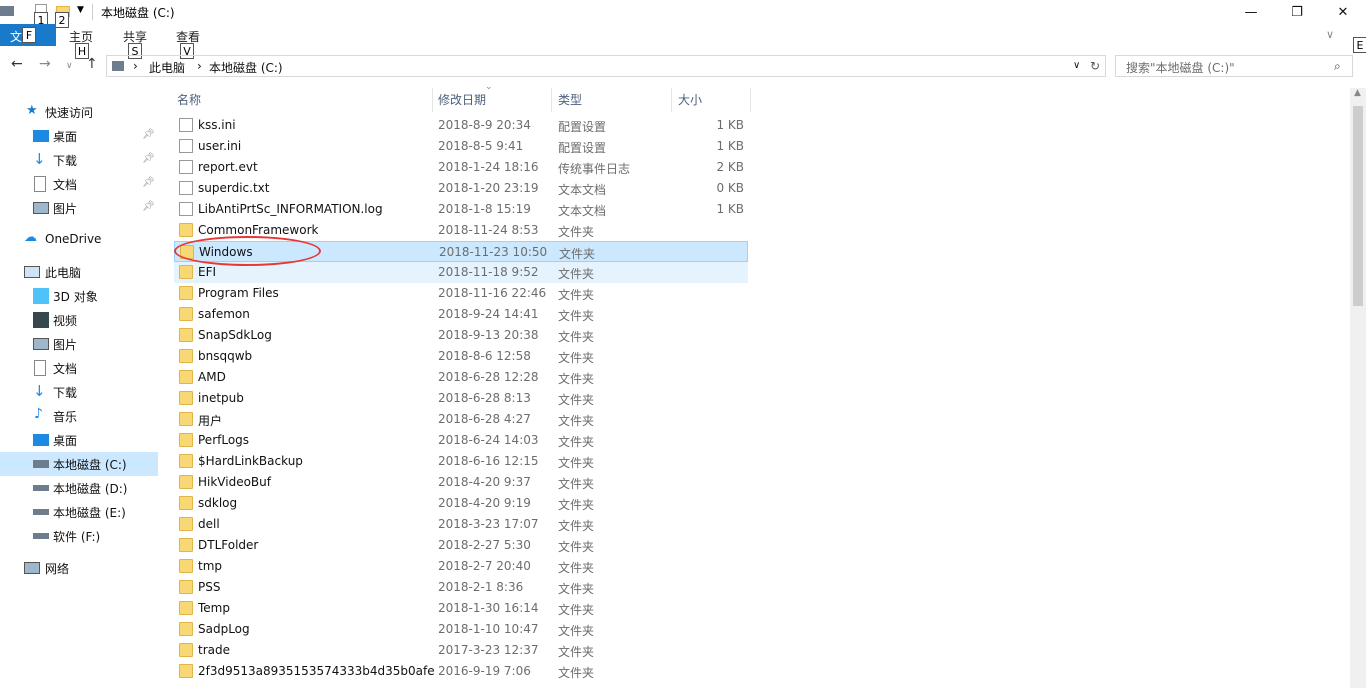 The image size is (1366, 688). Describe the element at coordinates (16, 37) in the screenshot. I see `file-tab-label: 文` at that location.